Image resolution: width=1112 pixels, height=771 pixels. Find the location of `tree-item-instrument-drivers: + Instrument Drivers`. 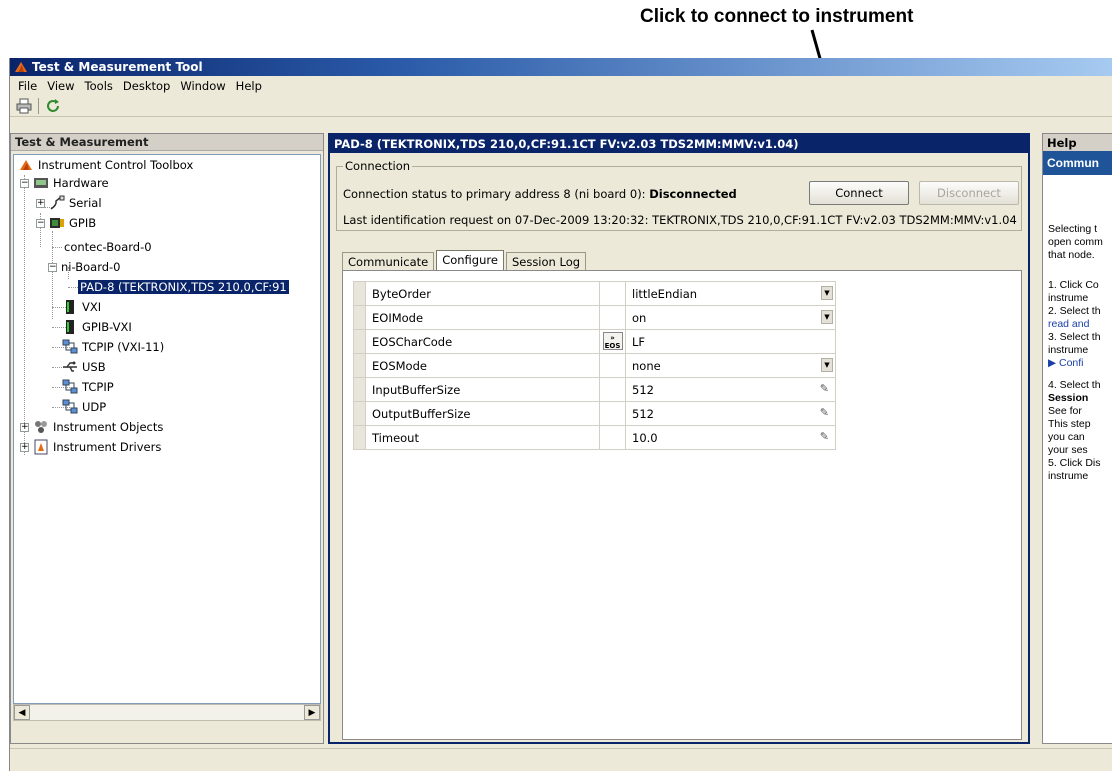

tree-item-instrument-drivers: + Instrument Drivers is located at coordinates (90, 447).